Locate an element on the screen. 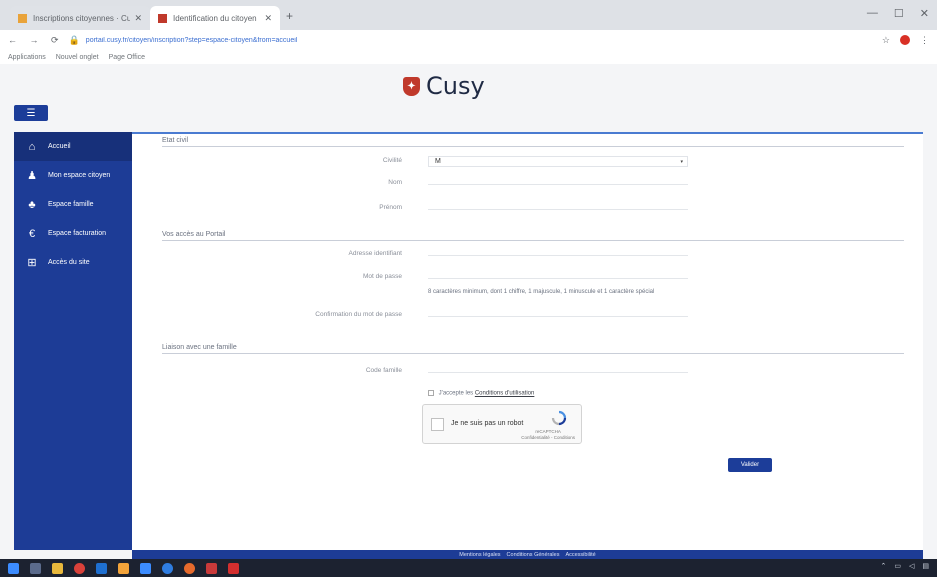  password-confirm-label: Confirmation du mot de passe is located at coordinates (358, 314).